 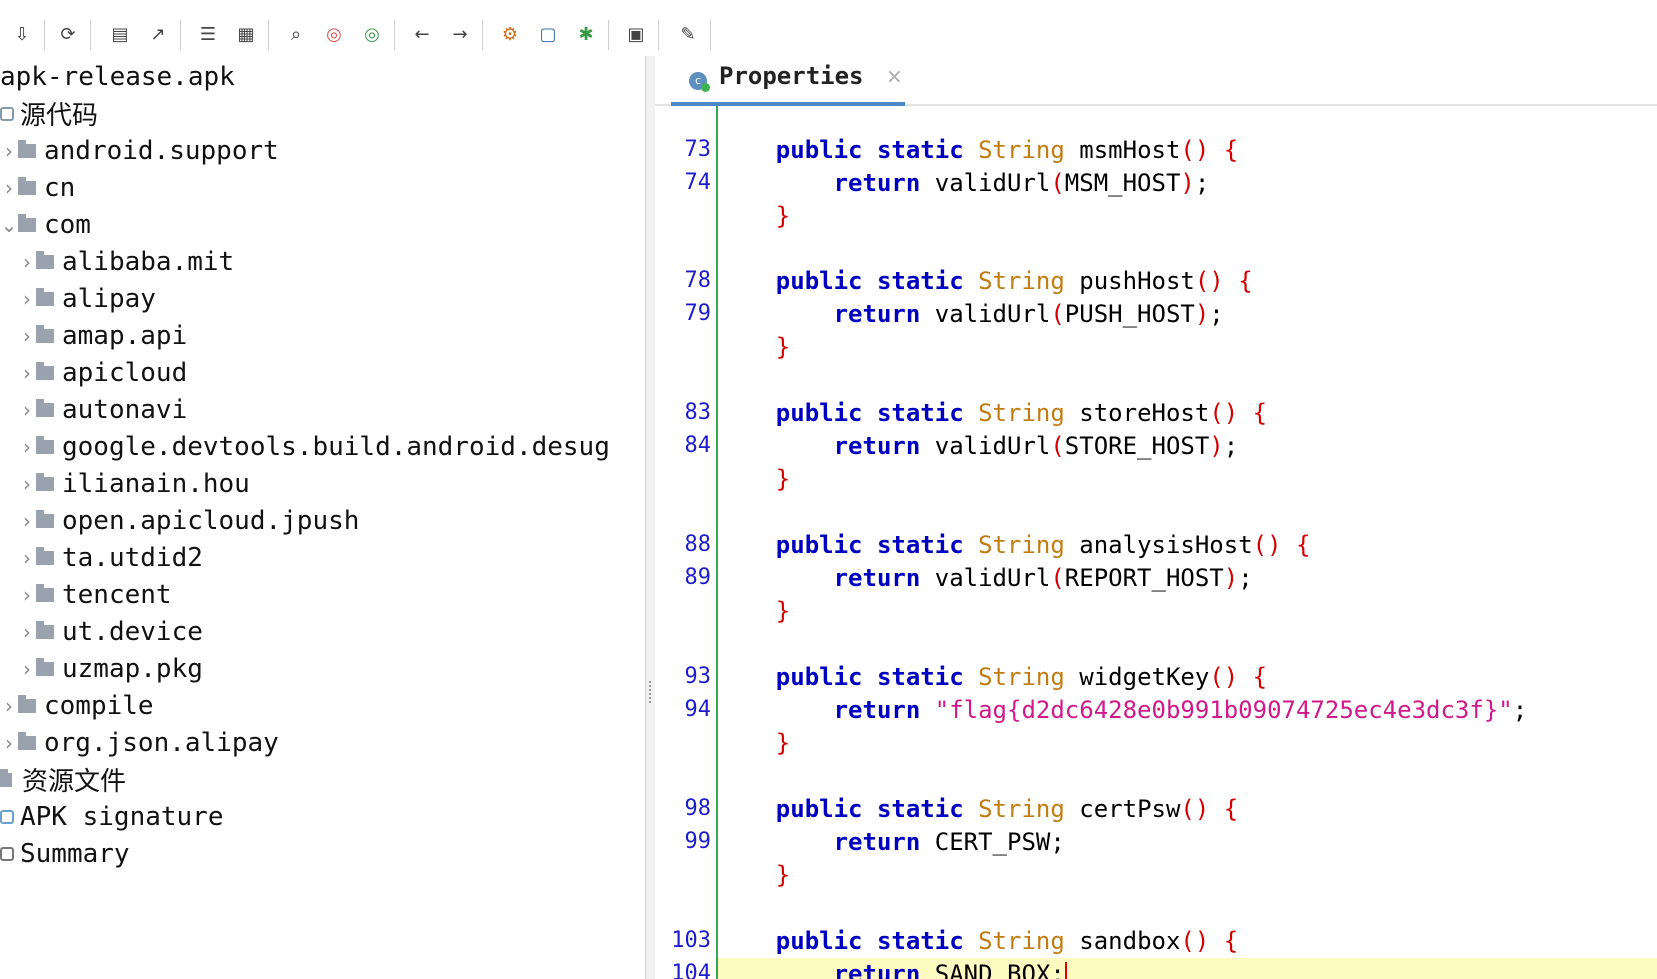 What do you see at coordinates (59, 116) in the screenshot?
I see `tree-source-label: 源代码` at bounding box center [59, 116].